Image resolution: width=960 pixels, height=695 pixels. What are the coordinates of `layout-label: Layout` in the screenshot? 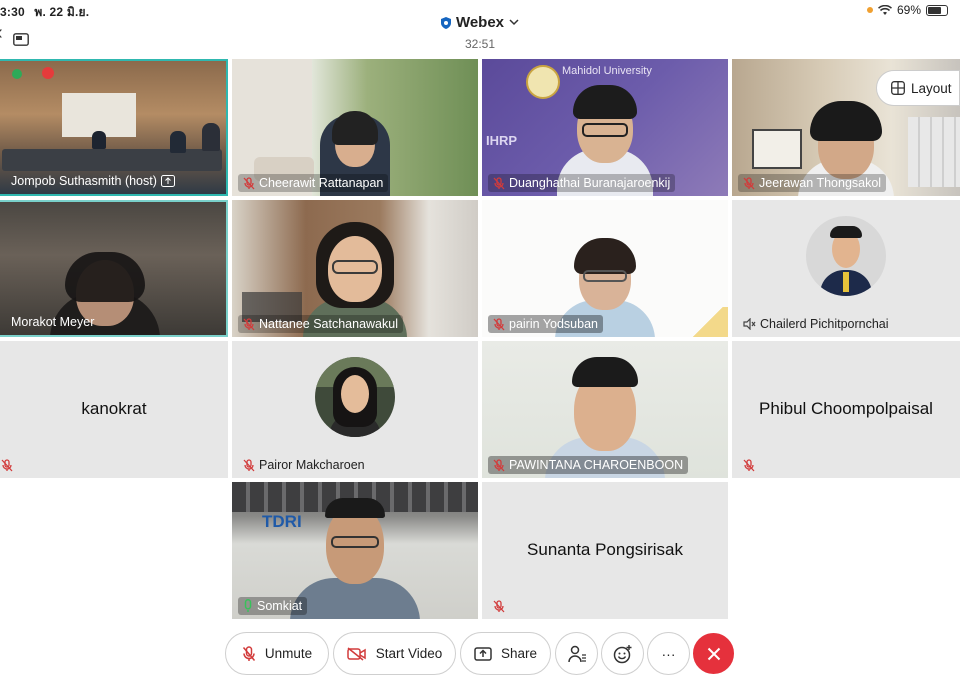 It's located at (931, 88).